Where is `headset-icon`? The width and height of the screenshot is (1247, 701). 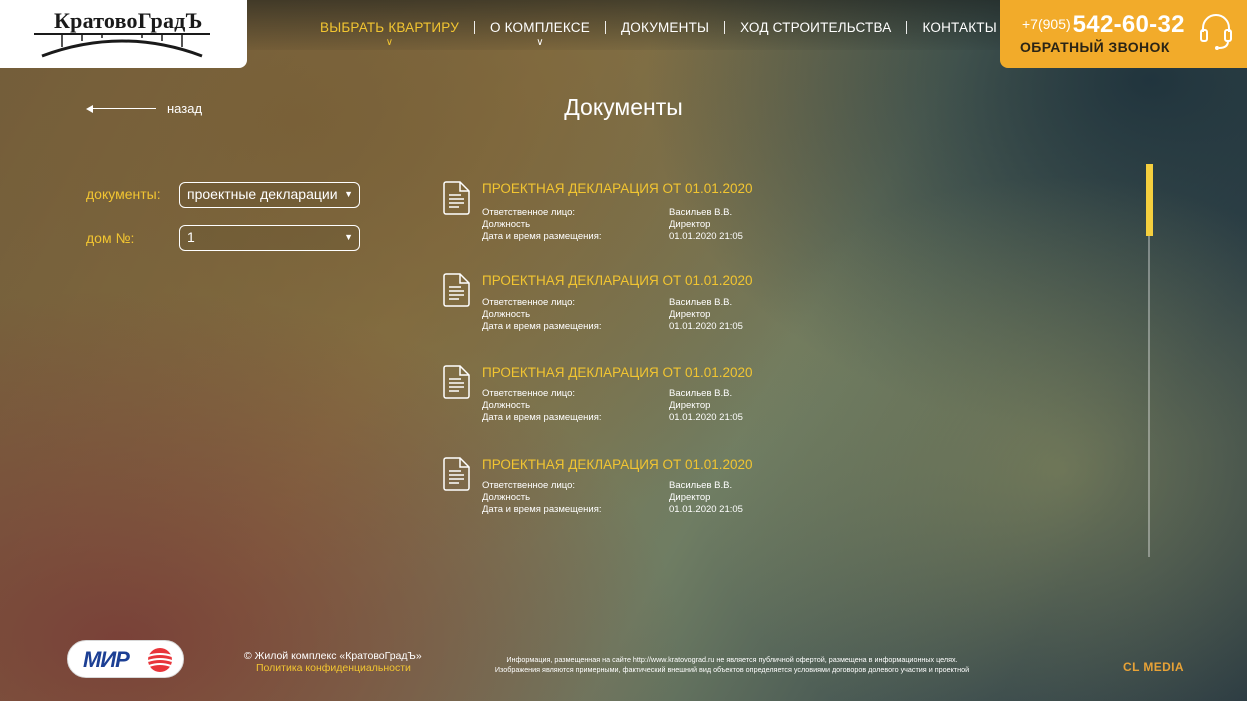 headset-icon is located at coordinates (1216, 32).